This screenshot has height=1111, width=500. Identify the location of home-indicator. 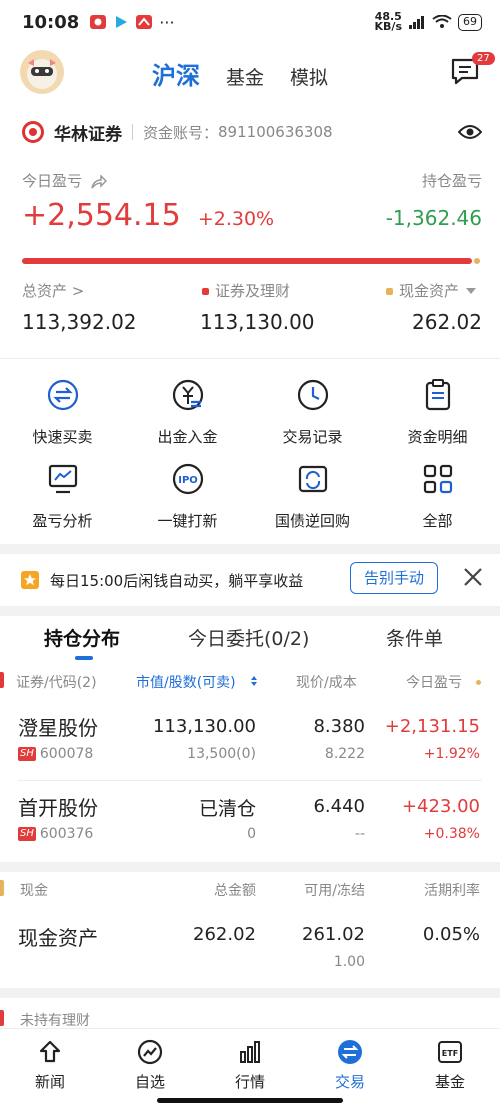
(250, 1100).